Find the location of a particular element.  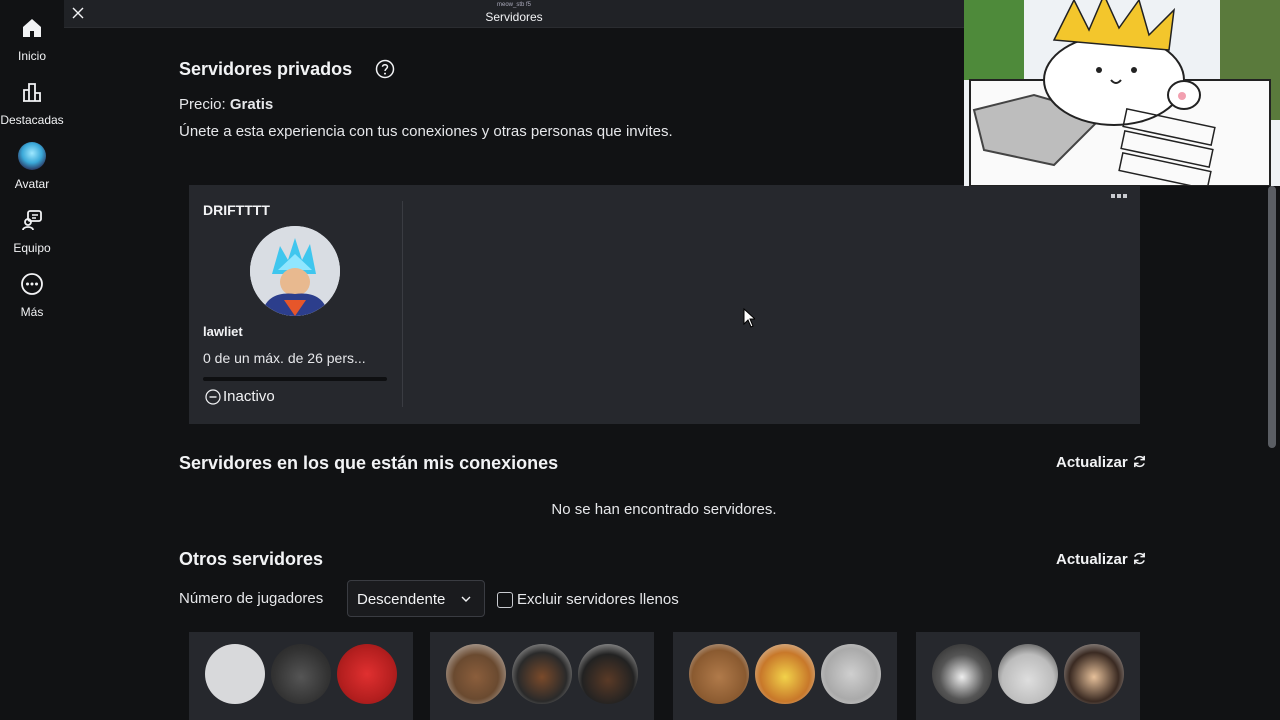

more-options-icon is located at coordinates (1119, 196).